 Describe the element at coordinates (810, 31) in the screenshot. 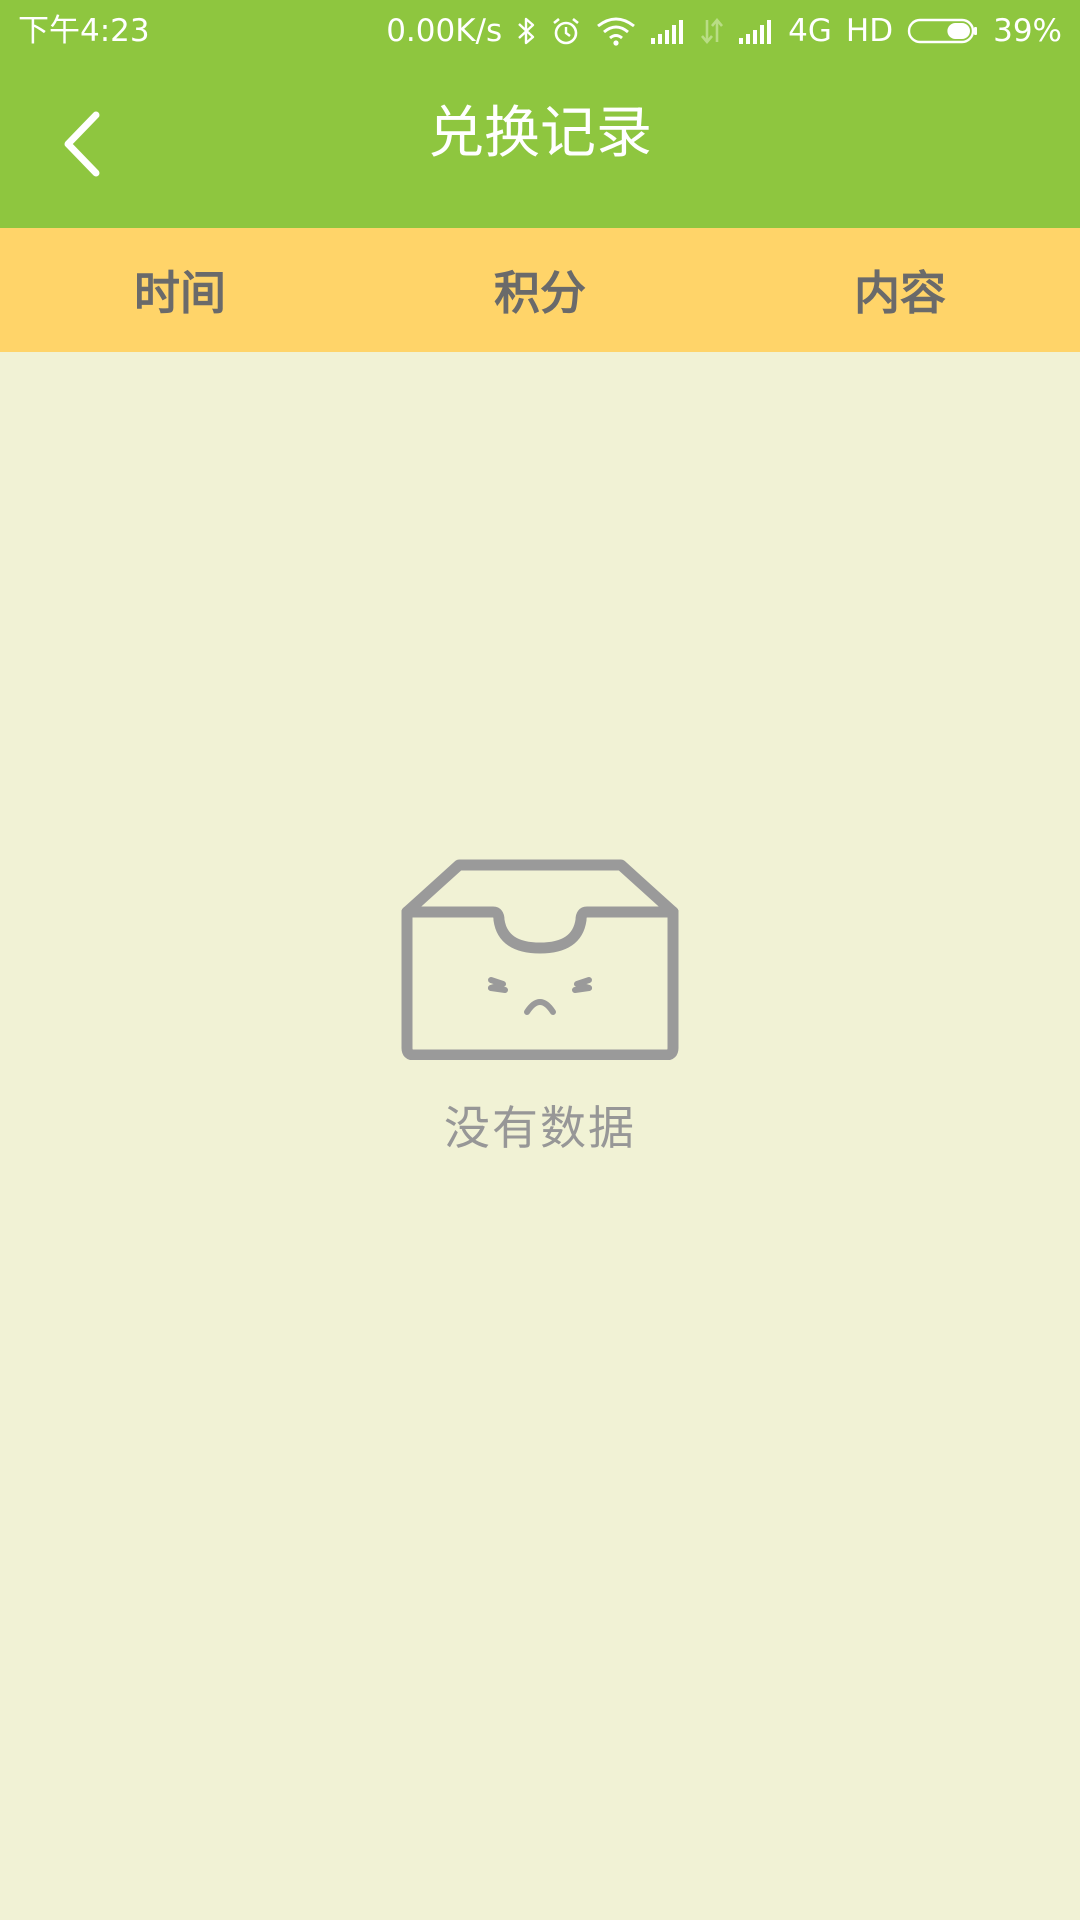

I see `network-type: 4G` at that location.